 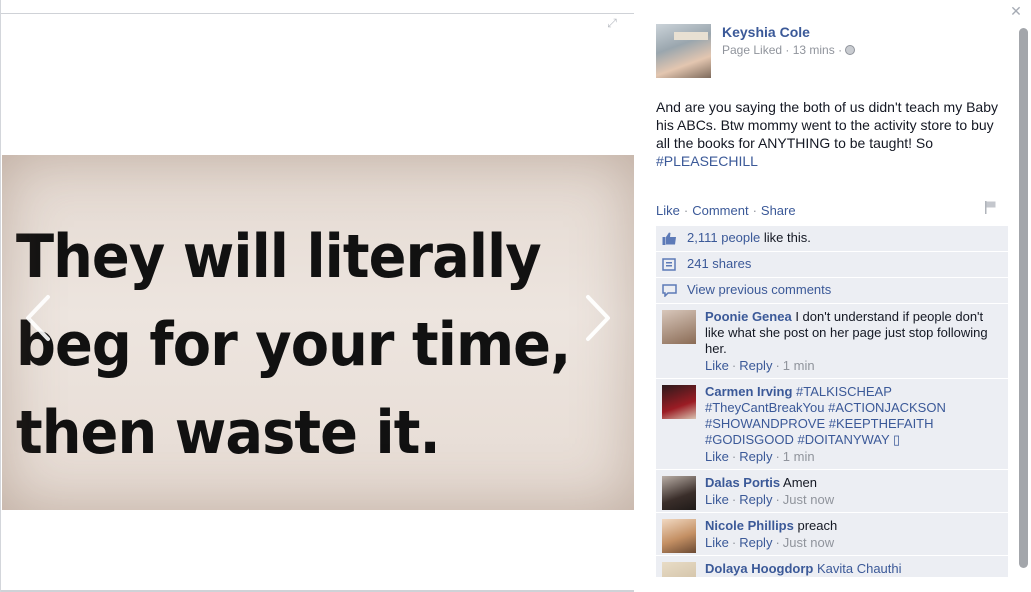 What do you see at coordinates (759, 289) in the screenshot?
I see `view-previous-comments-link: View previous comments` at bounding box center [759, 289].